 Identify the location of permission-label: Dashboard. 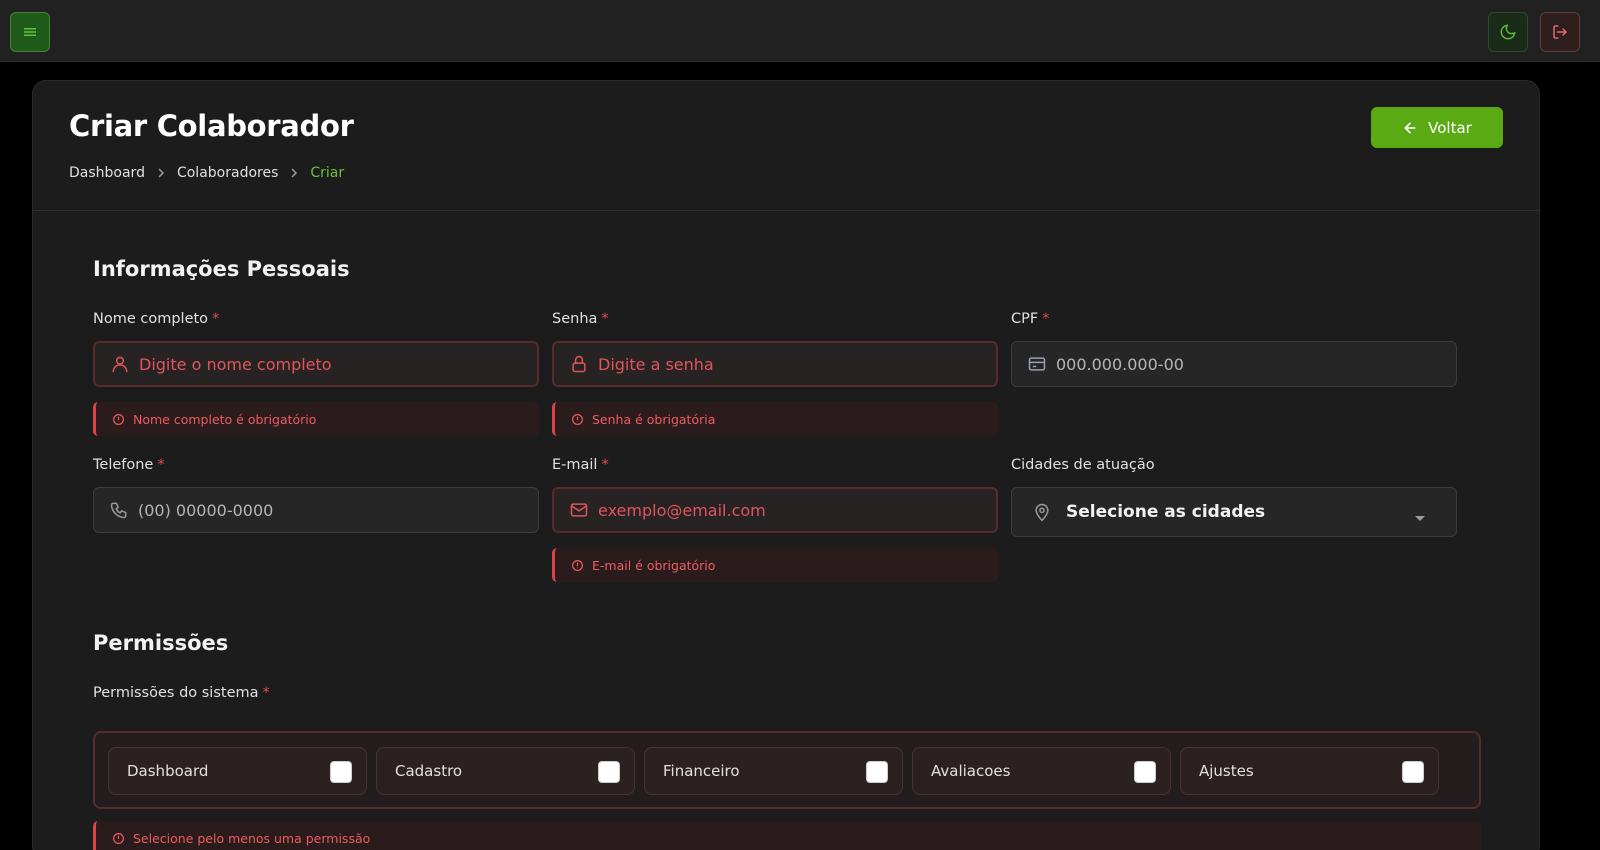
(168, 771).